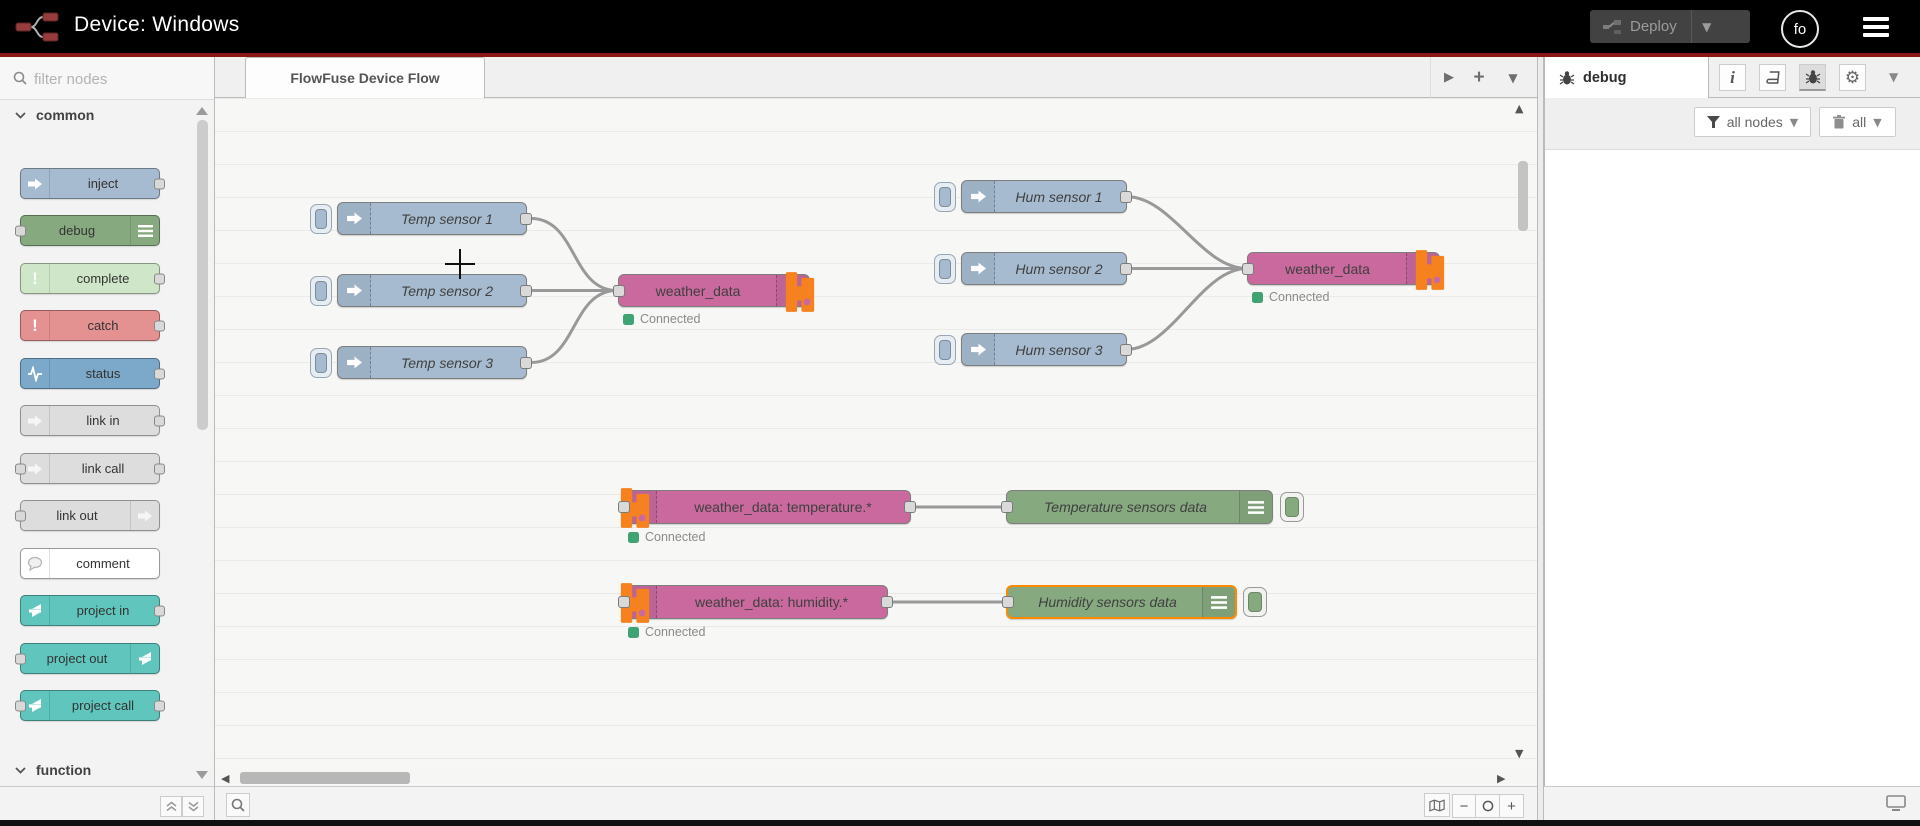  What do you see at coordinates (1512, 806) in the screenshot?
I see `zoom-in-button: +` at bounding box center [1512, 806].